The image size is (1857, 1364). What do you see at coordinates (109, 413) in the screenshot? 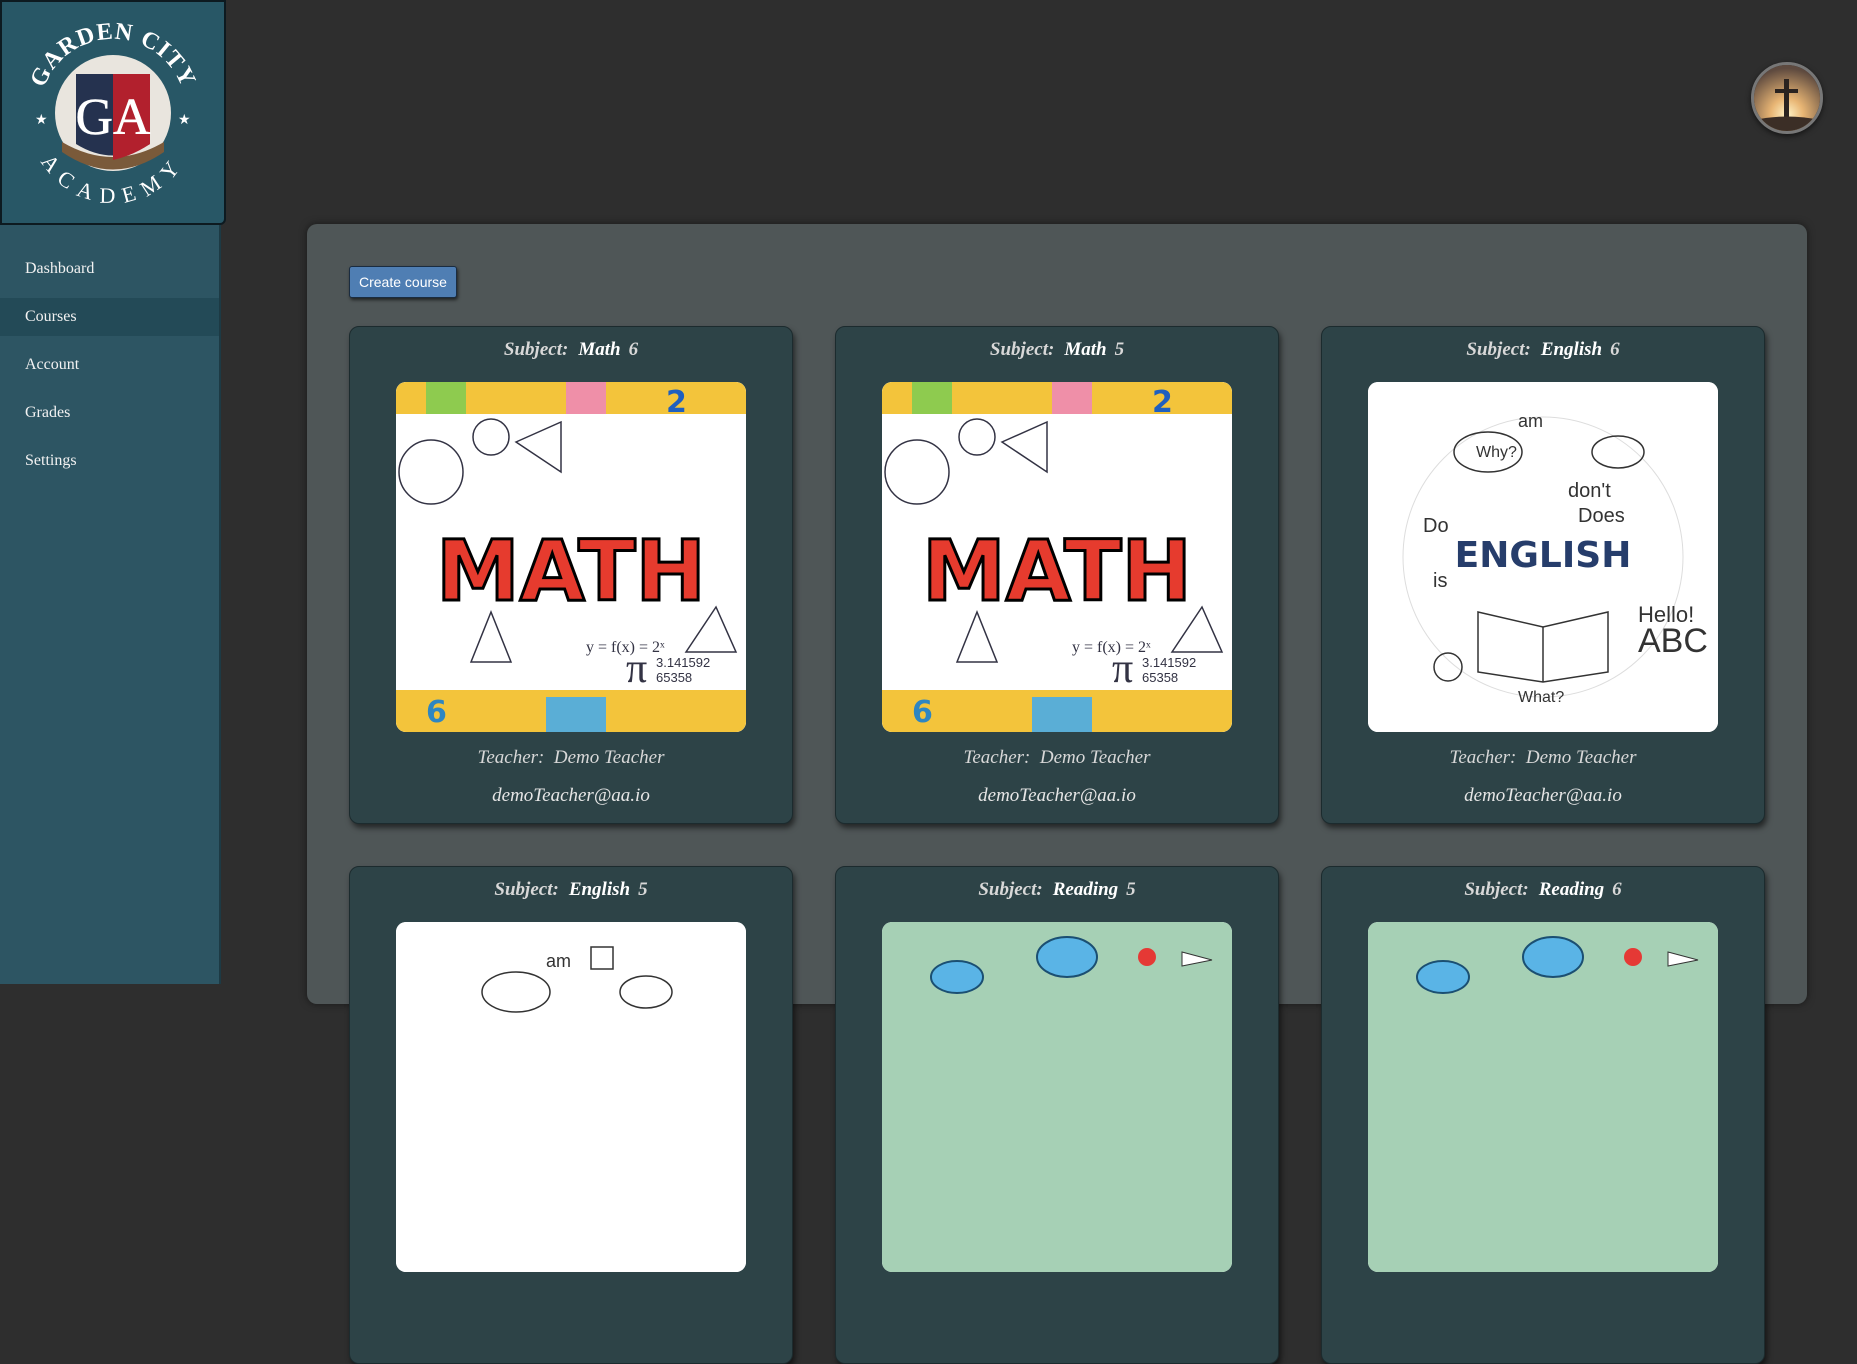
I see `sidebar-item-grades: Grades` at bounding box center [109, 413].